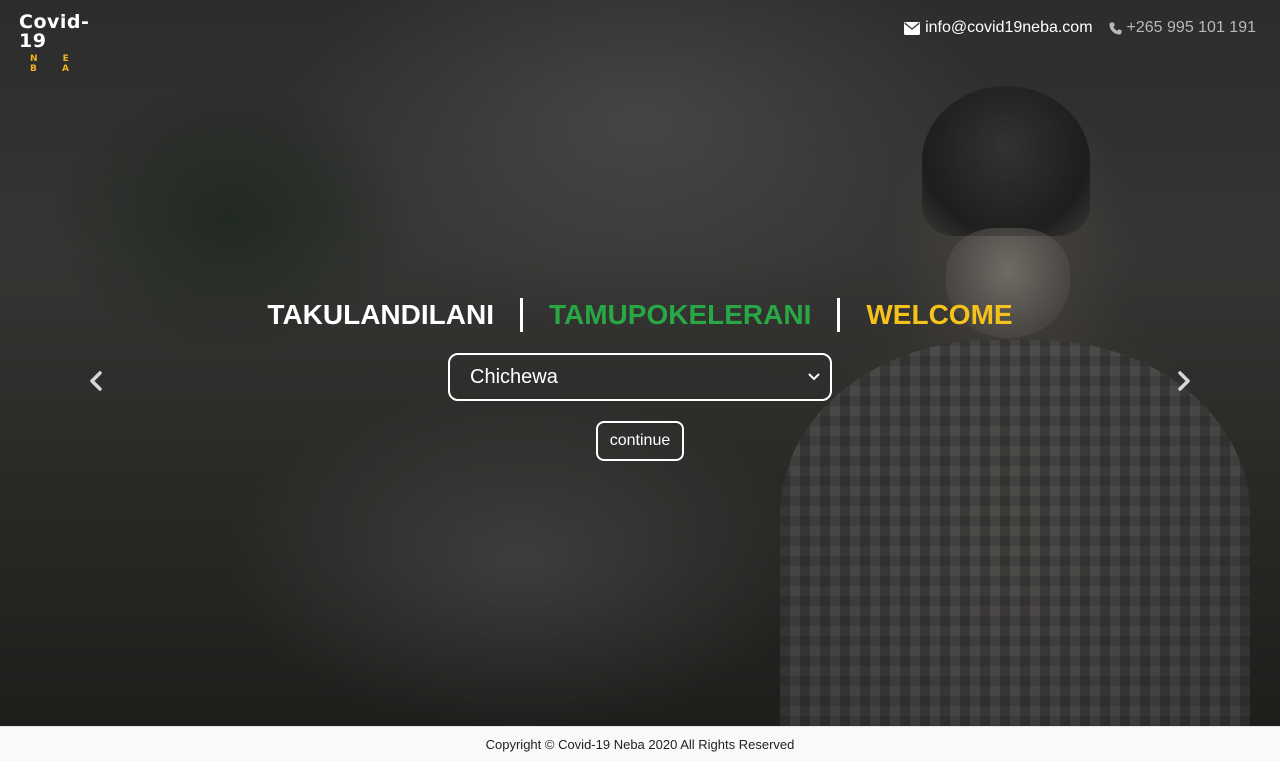 Image resolution: width=1280 pixels, height=761 pixels. Describe the element at coordinates (640, 377) in the screenshot. I see `language-select: Chichewa` at that location.